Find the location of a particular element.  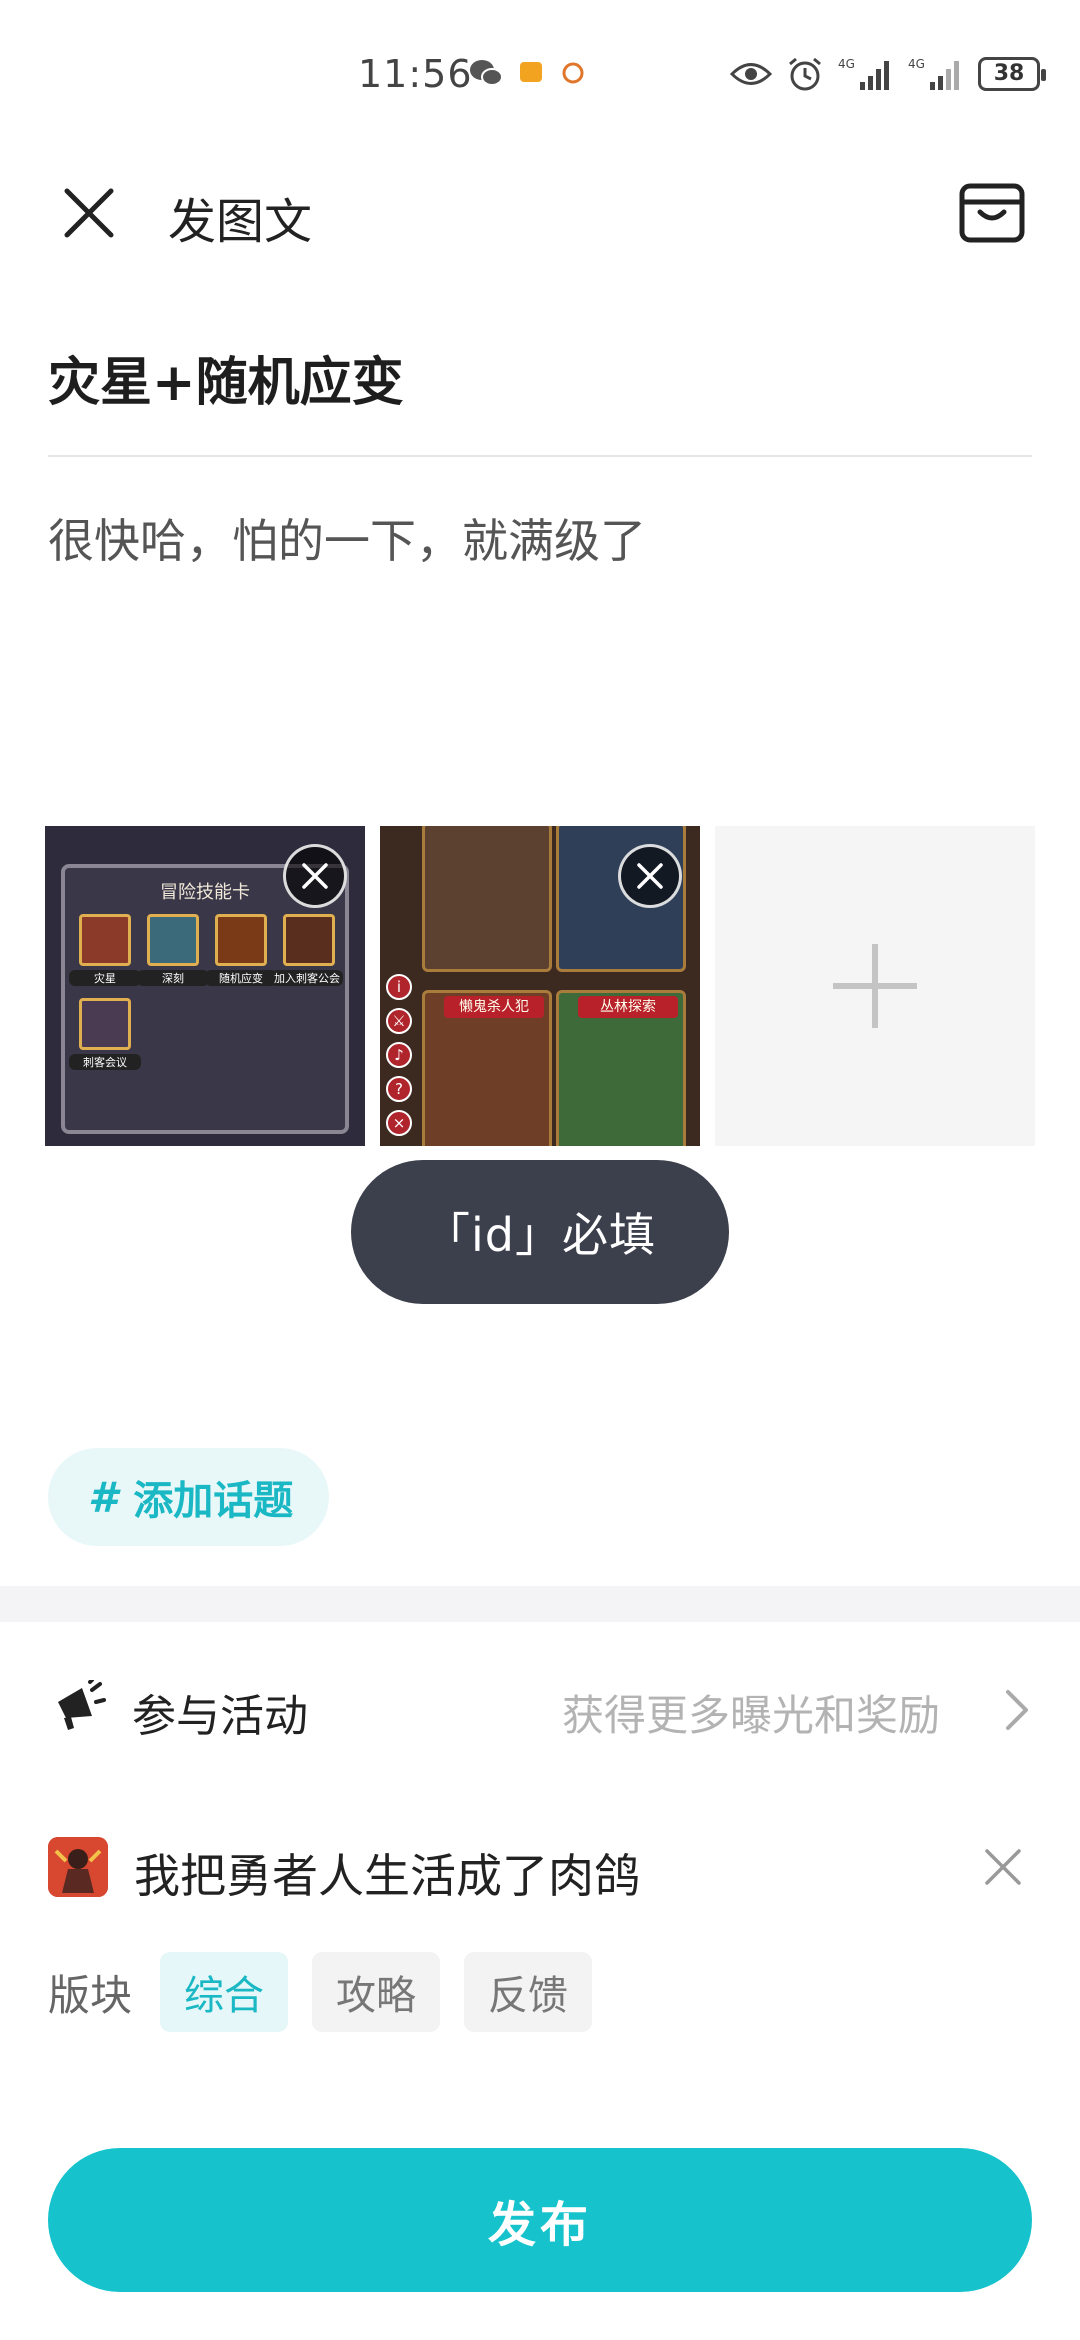

game-character-icon is located at coordinates (78, 1867).